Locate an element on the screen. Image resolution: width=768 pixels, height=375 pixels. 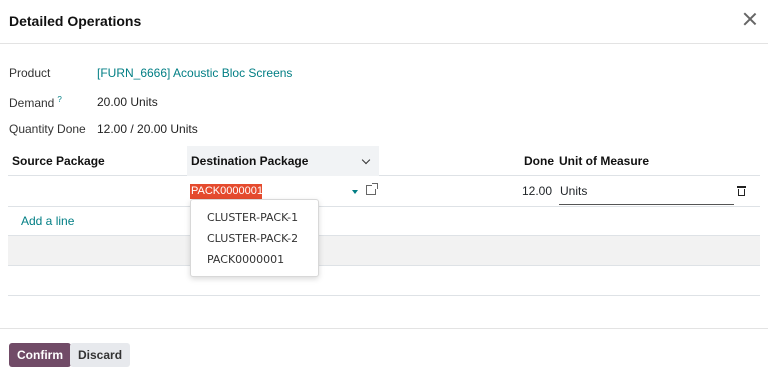
add-line-link: Add a line is located at coordinates (47, 221).